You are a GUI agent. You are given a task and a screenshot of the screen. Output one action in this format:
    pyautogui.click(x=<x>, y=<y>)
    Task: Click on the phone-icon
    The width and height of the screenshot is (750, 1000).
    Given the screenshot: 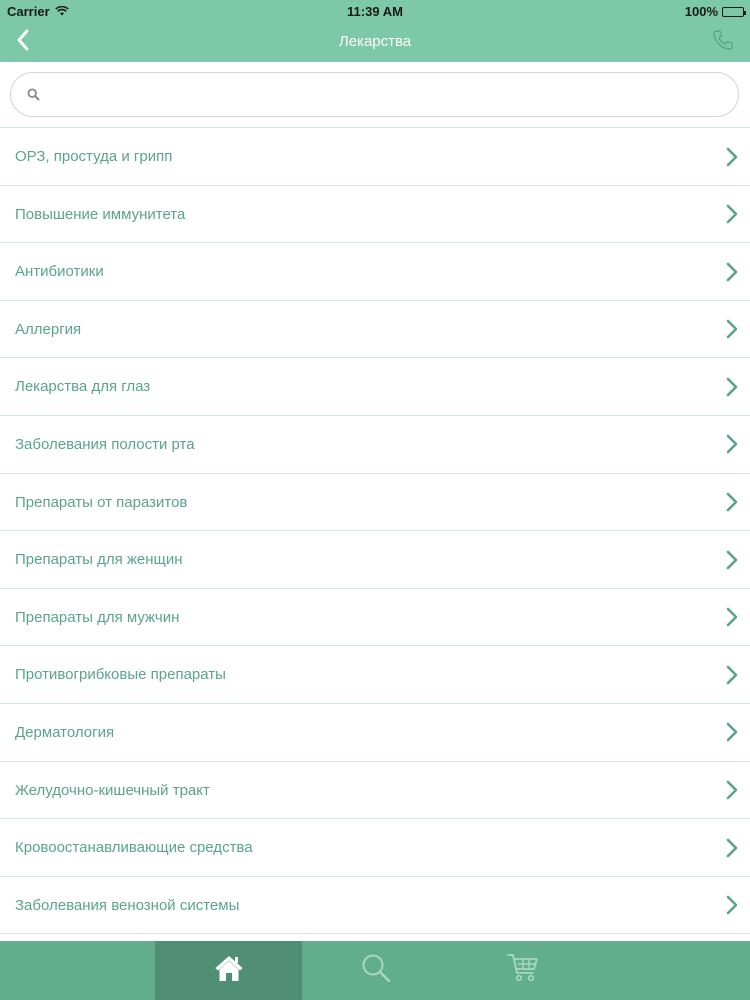 What is the action you would take?
    pyautogui.click(x=723, y=42)
    